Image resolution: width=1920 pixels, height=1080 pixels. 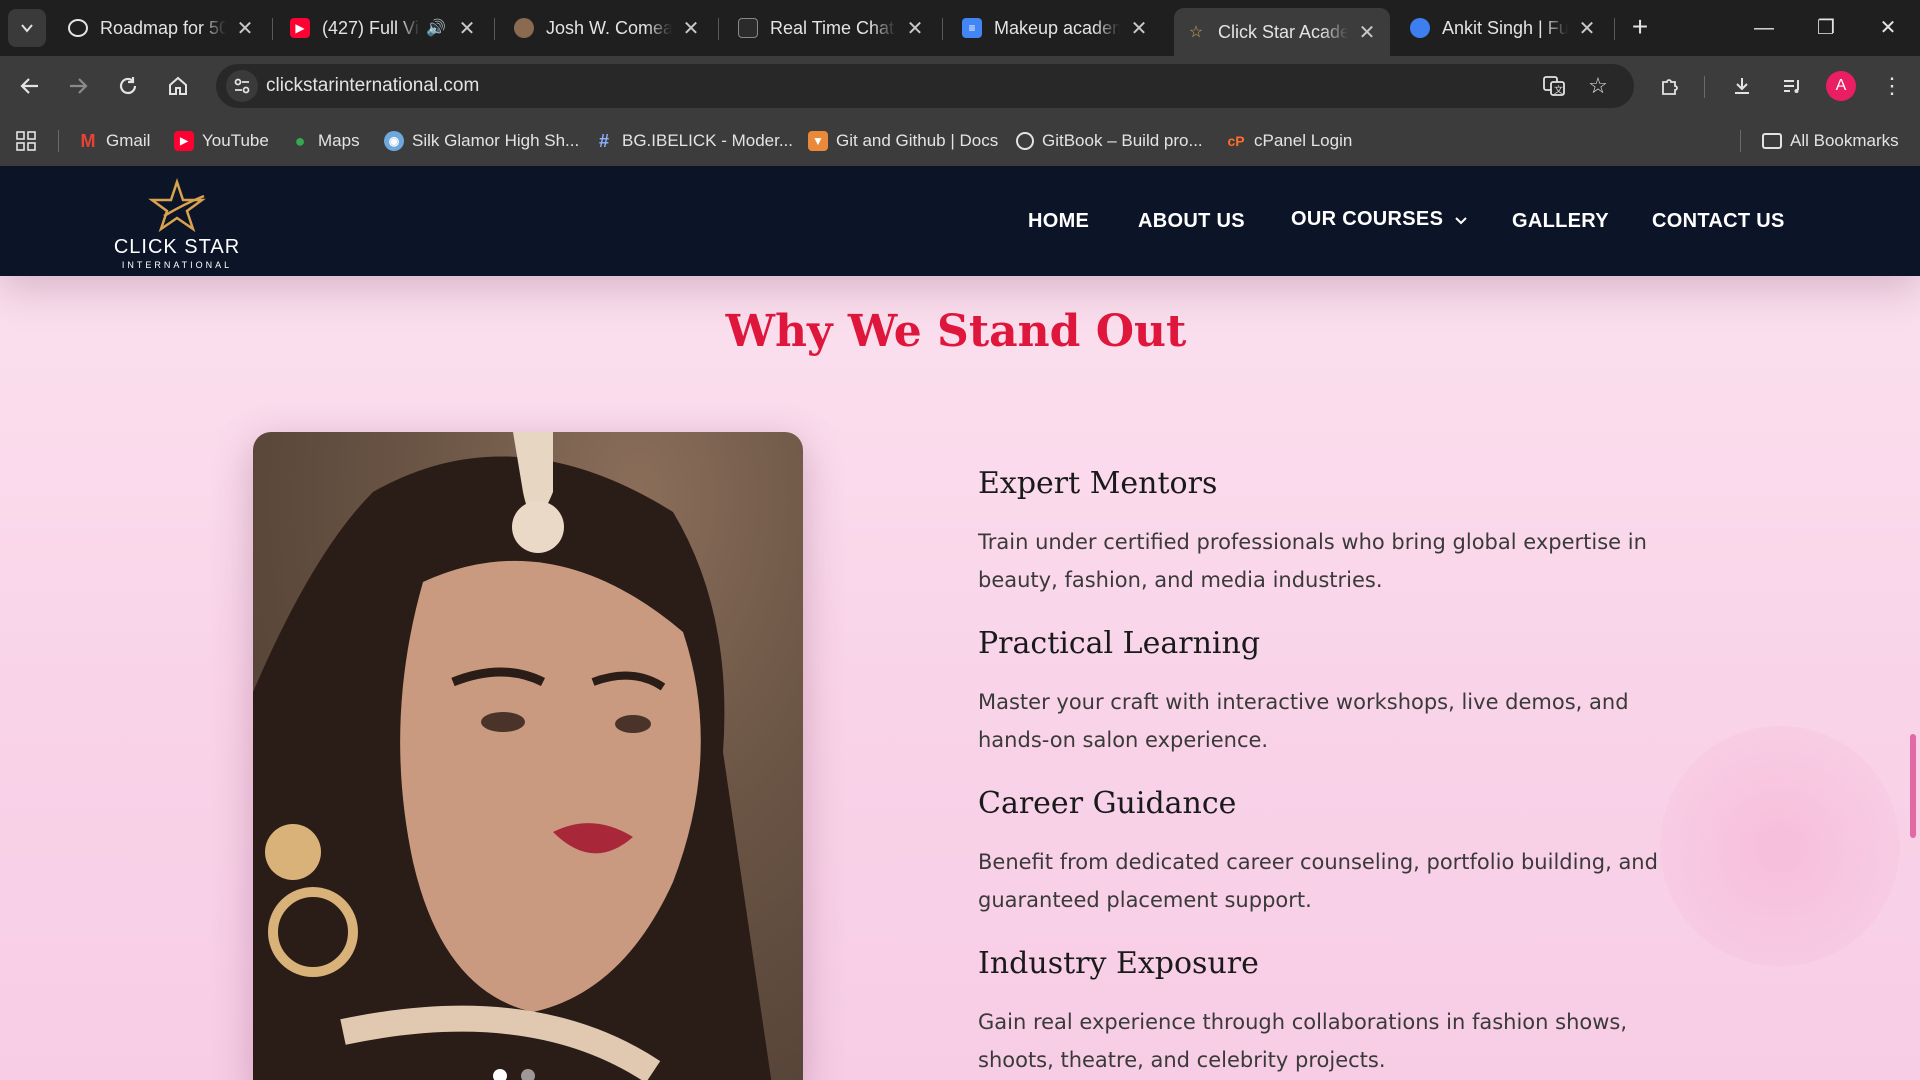 I want to click on tab-title: Click Star Academ, so click(x=1283, y=31).